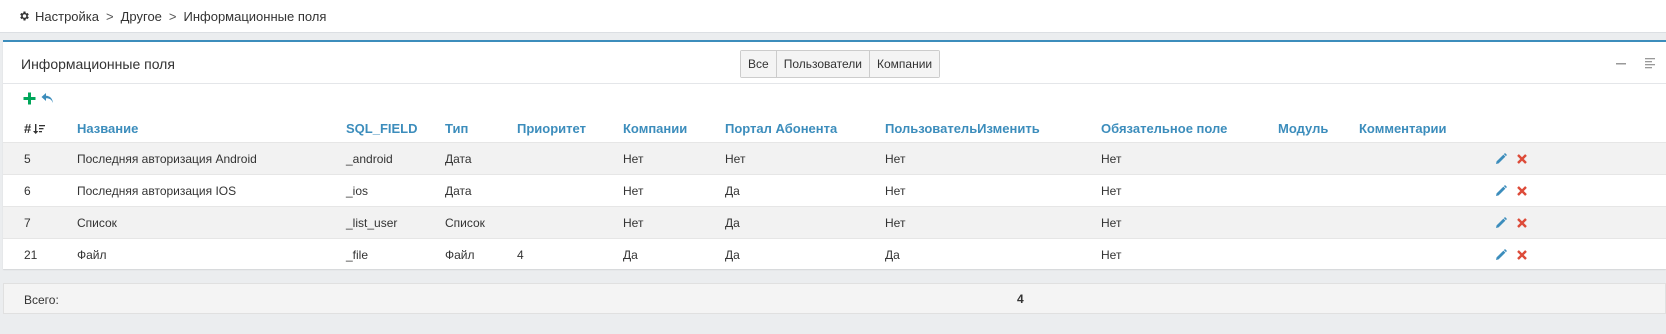 This screenshot has width=1666, height=334. What do you see at coordinates (892, 255) in the screenshot?
I see `cell-user-edit: Да` at bounding box center [892, 255].